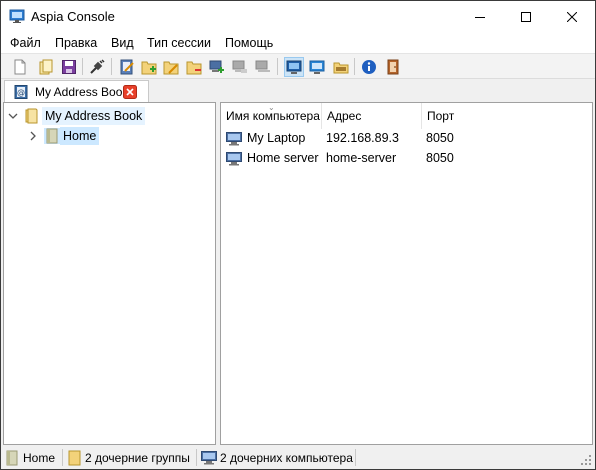  I want to click on edit-book-icon, so click(127, 67).